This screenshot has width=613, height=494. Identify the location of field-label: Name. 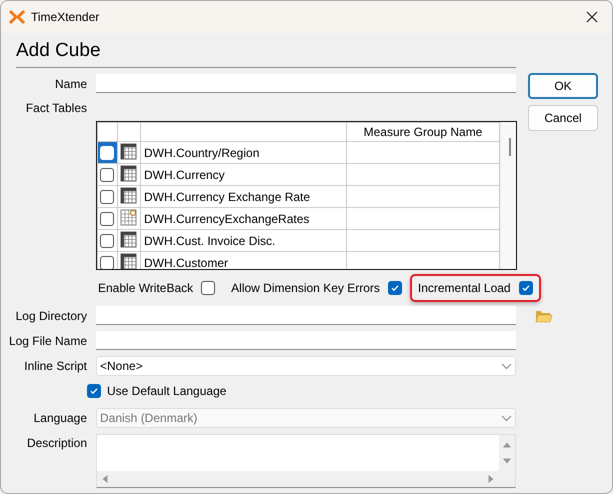
(70, 84).